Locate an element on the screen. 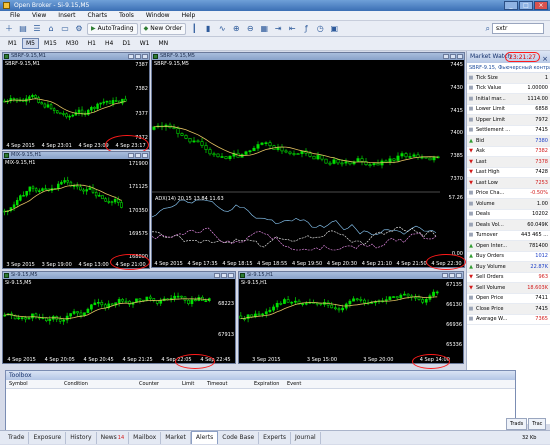 This screenshot has width=550, height=445. column-header: Symbol is located at coordinates (33, 384).